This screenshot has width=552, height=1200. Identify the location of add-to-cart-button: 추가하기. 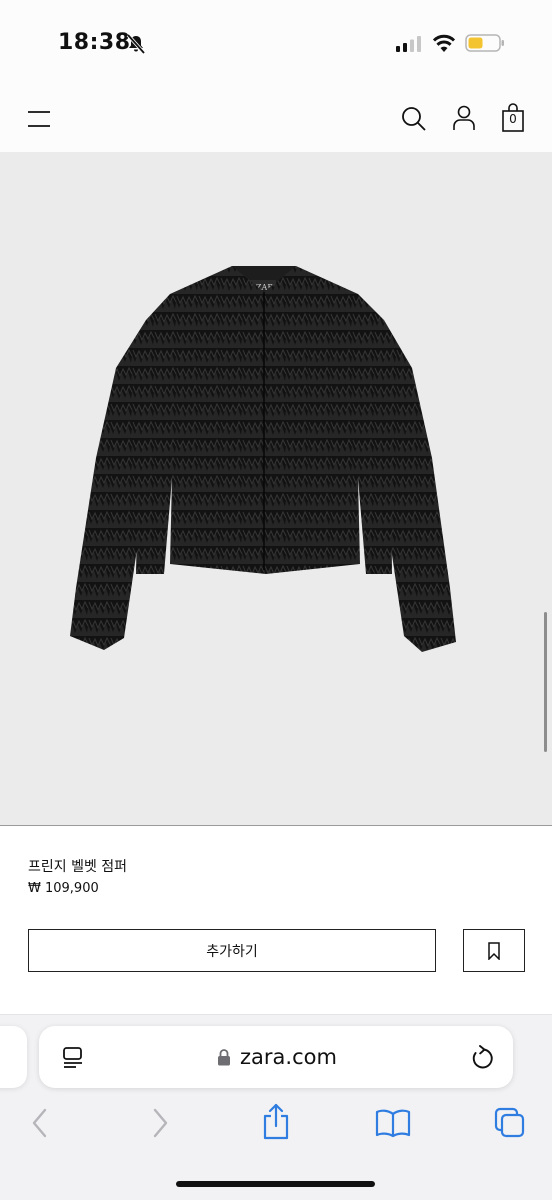
(232, 950).